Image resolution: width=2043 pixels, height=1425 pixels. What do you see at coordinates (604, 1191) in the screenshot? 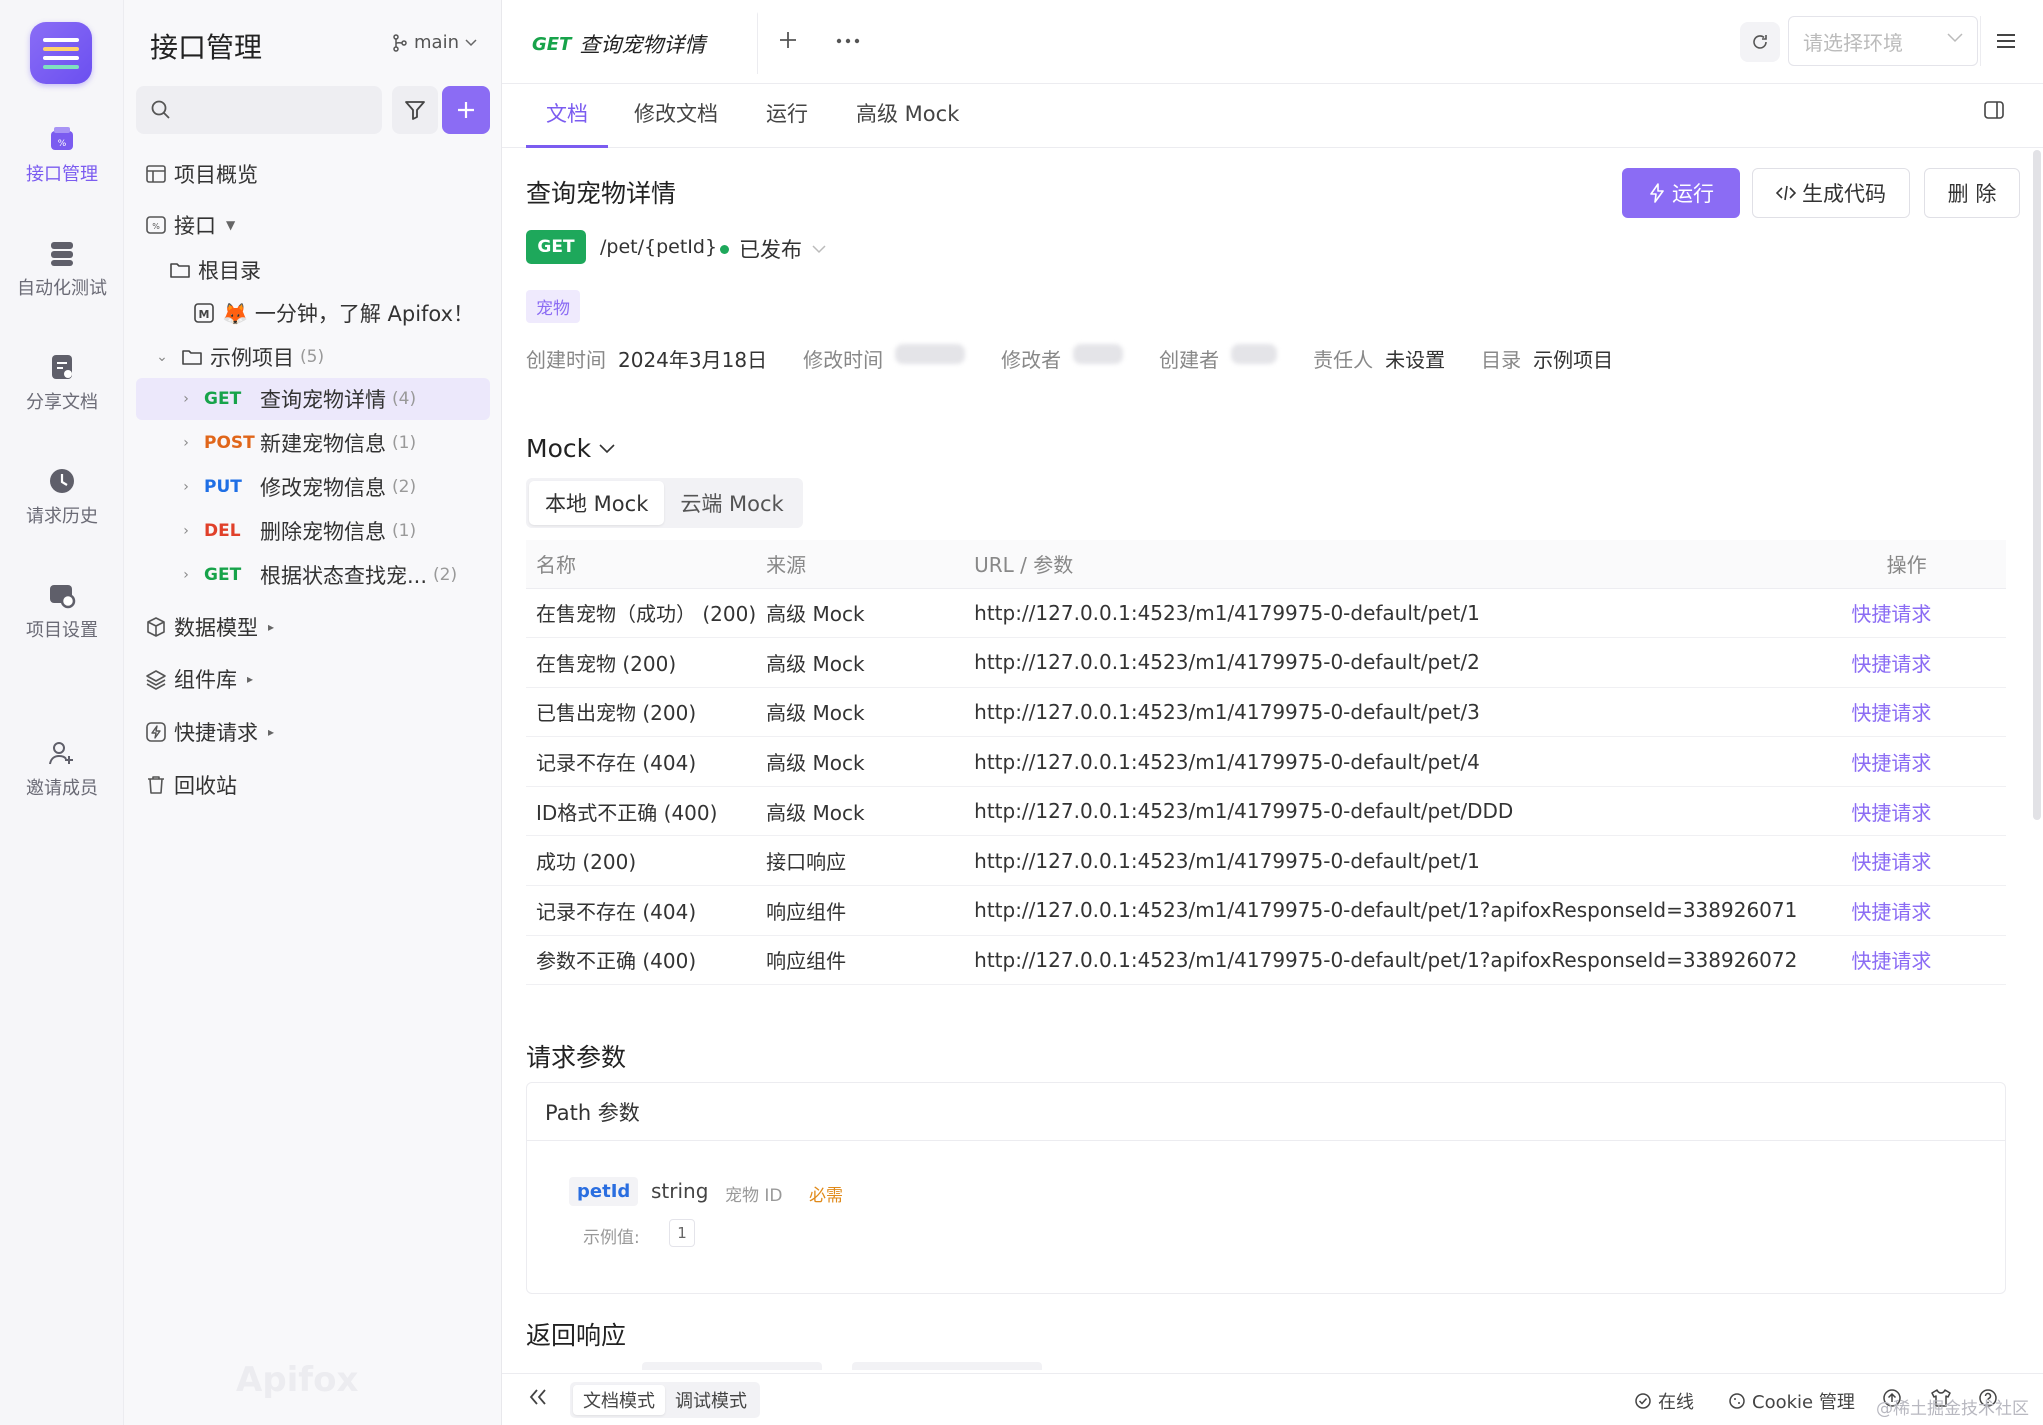
I see `param-name: petId` at bounding box center [604, 1191].